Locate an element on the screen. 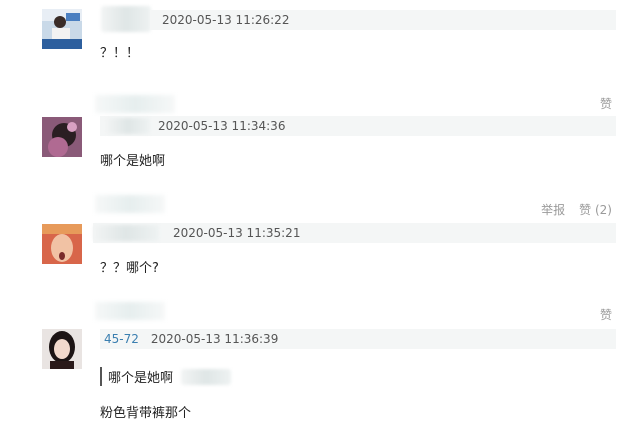  comment-time: 2020-05-13 11:34:36 is located at coordinates (222, 126).